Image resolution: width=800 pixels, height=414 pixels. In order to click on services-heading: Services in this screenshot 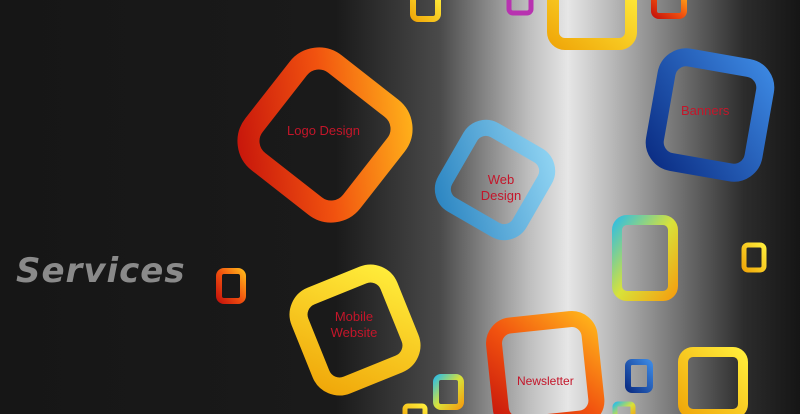, I will do `click(101, 271)`.